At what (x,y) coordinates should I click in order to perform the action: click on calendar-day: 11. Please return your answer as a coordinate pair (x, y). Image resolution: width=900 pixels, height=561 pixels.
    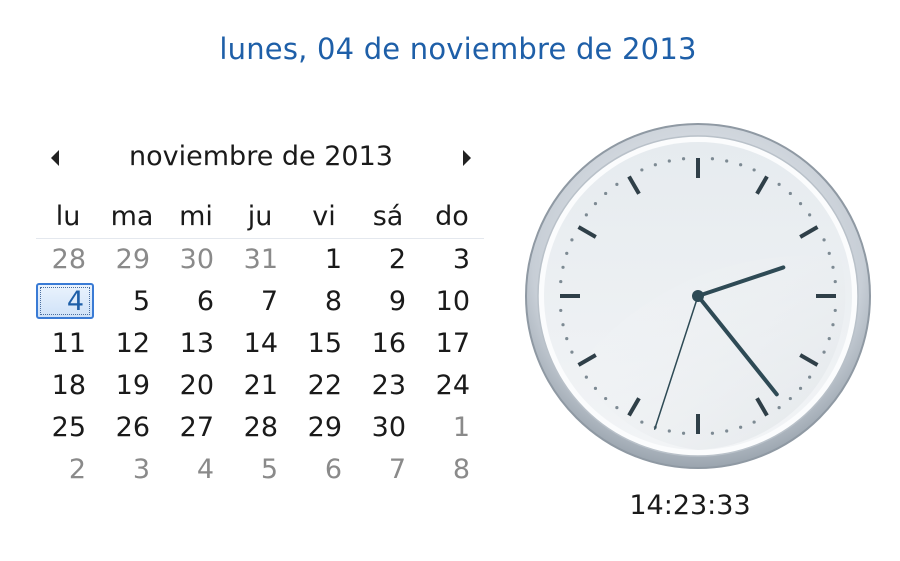
    Looking at the image, I should click on (68, 344).